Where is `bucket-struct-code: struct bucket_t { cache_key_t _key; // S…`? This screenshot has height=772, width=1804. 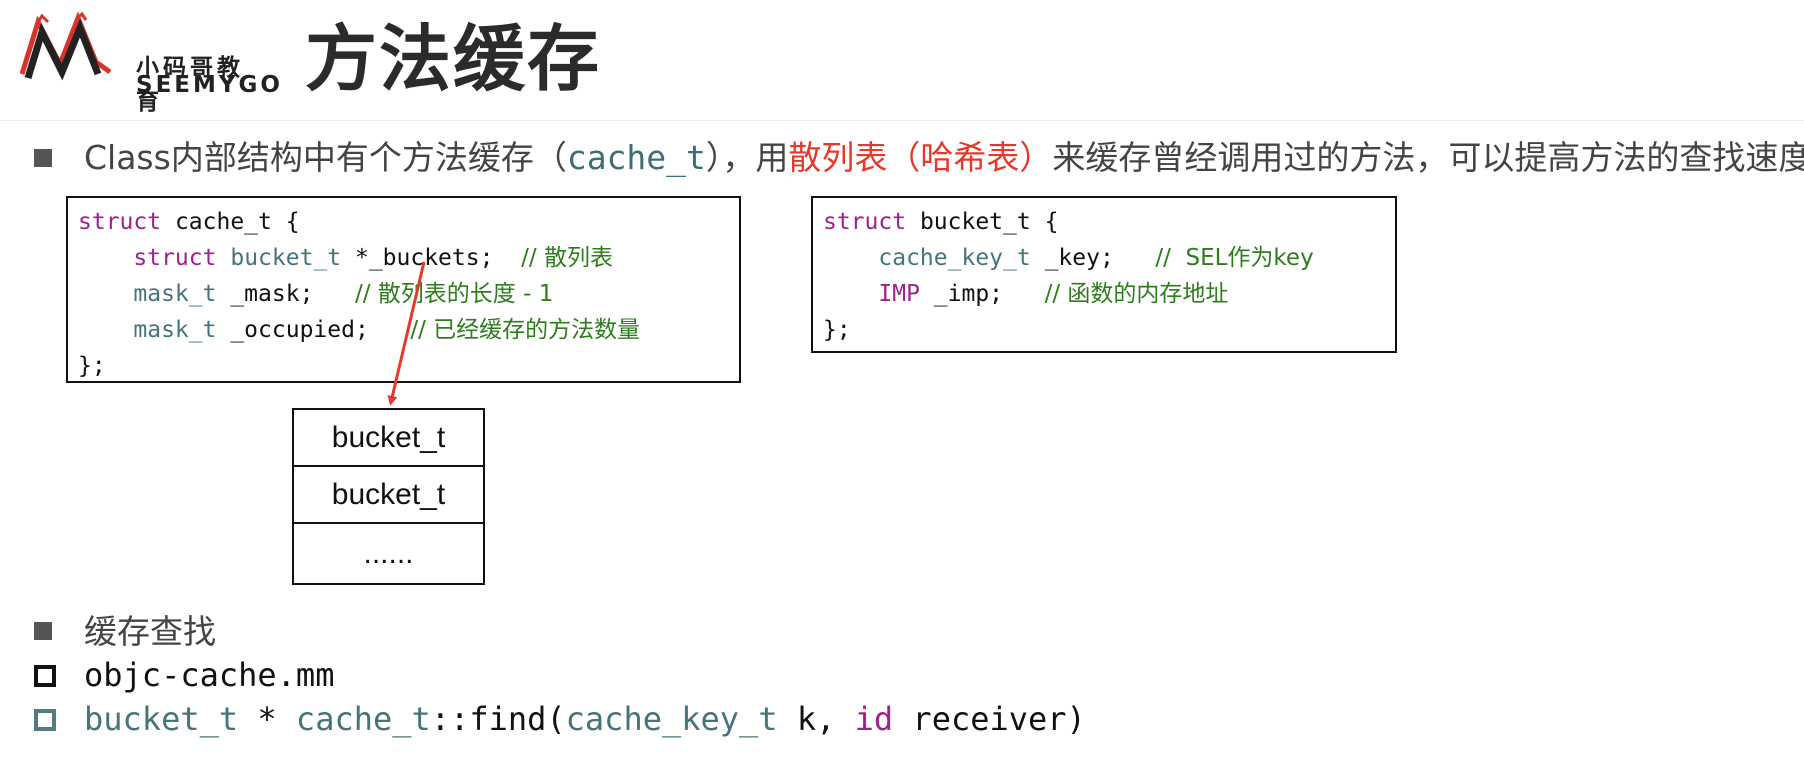 bucket-struct-code: struct bucket_t { cache_key_t _key; // S… is located at coordinates (1104, 276).